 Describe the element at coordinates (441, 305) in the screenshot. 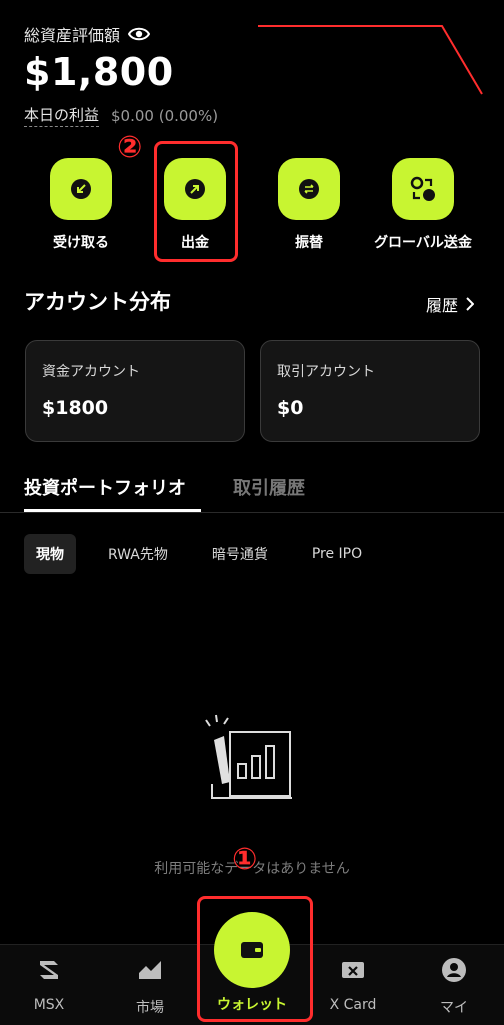

I see `history-link-label: 履歴` at that location.